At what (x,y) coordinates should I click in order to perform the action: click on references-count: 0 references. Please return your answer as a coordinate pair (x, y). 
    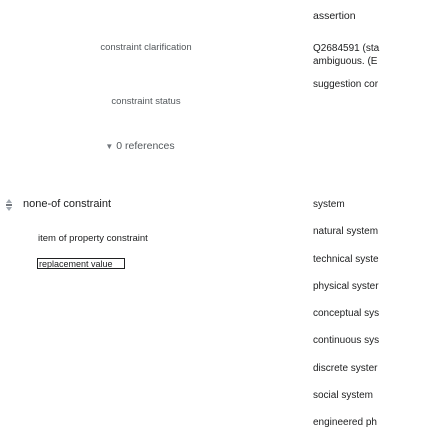
    Looking at the image, I should click on (145, 146).